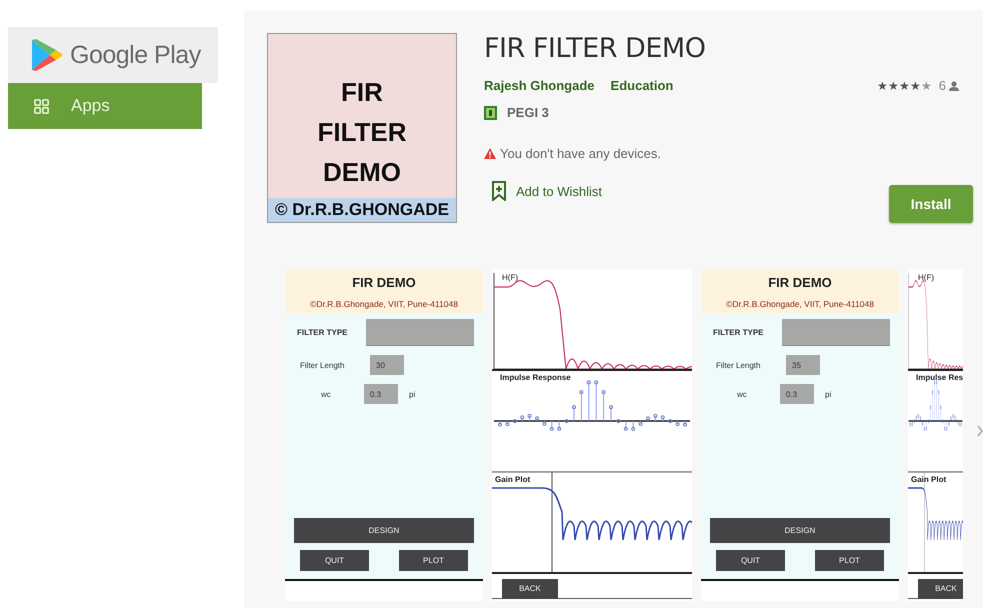 This screenshot has width=991, height=608. Describe the element at coordinates (135, 55) in the screenshot. I see `store-logo-text: Google Play` at that location.